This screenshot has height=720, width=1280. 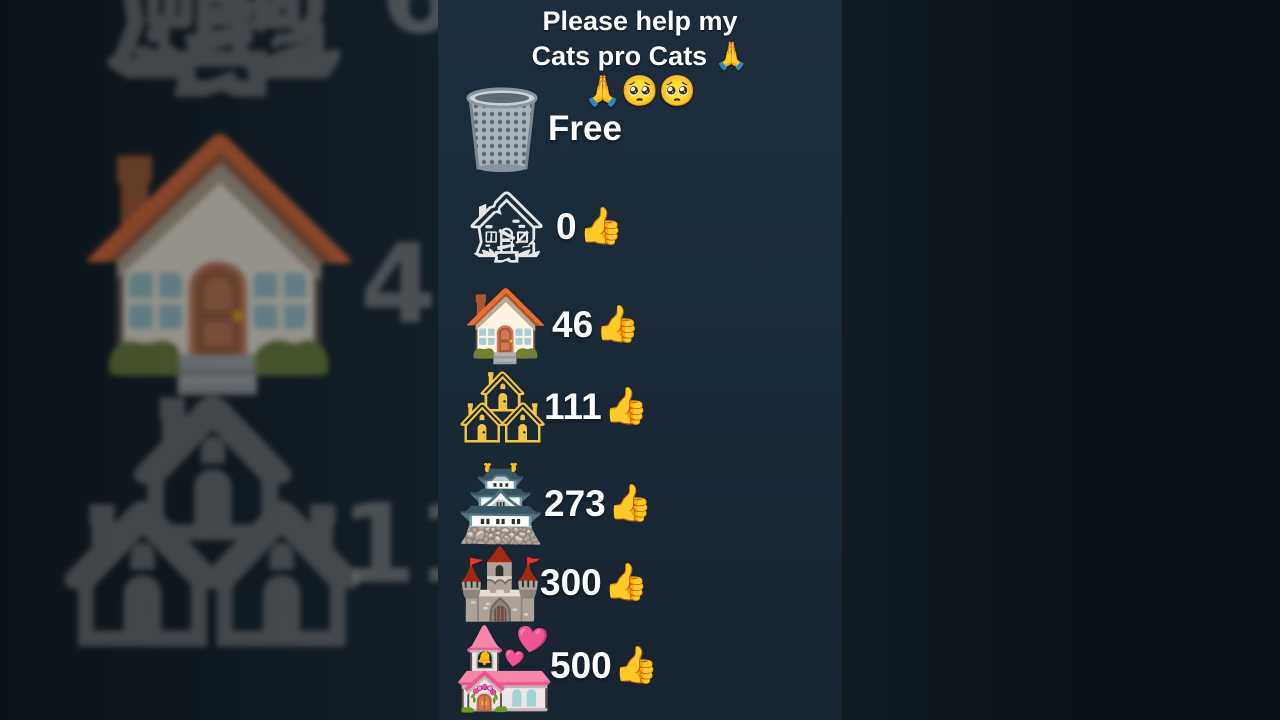 What do you see at coordinates (219, 260) in the screenshot?
I see `backdrop-house-icon: 🏠` at bounding box center [219, 260].